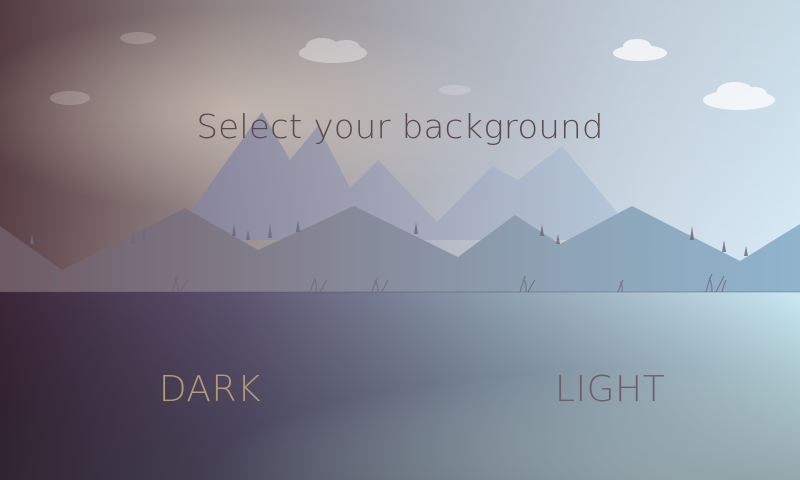  I want to click on dark-background-button: DARK, so click(210, 390).